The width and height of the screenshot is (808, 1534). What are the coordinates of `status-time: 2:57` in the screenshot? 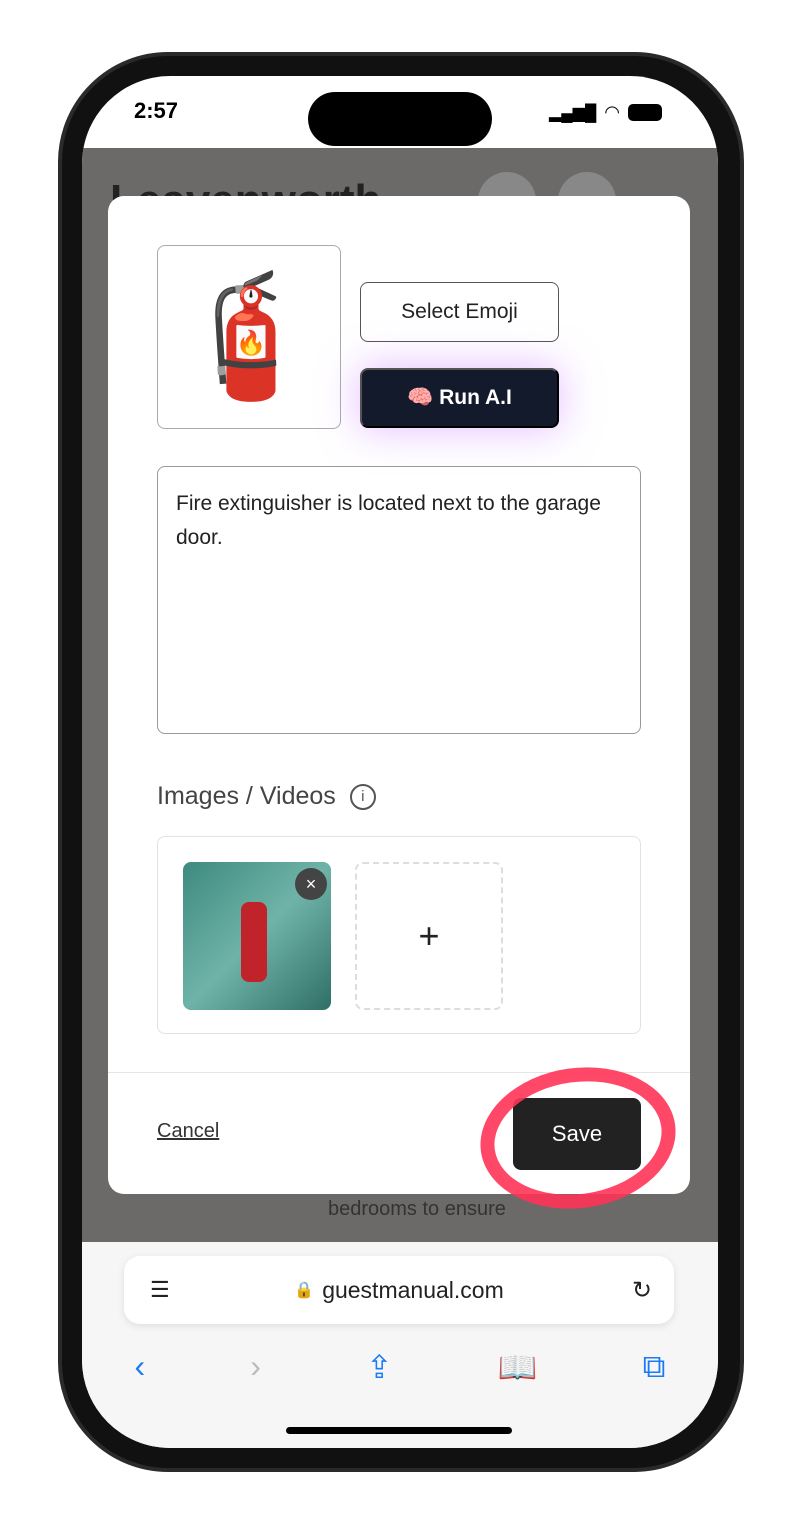 It's located at (156, 110).